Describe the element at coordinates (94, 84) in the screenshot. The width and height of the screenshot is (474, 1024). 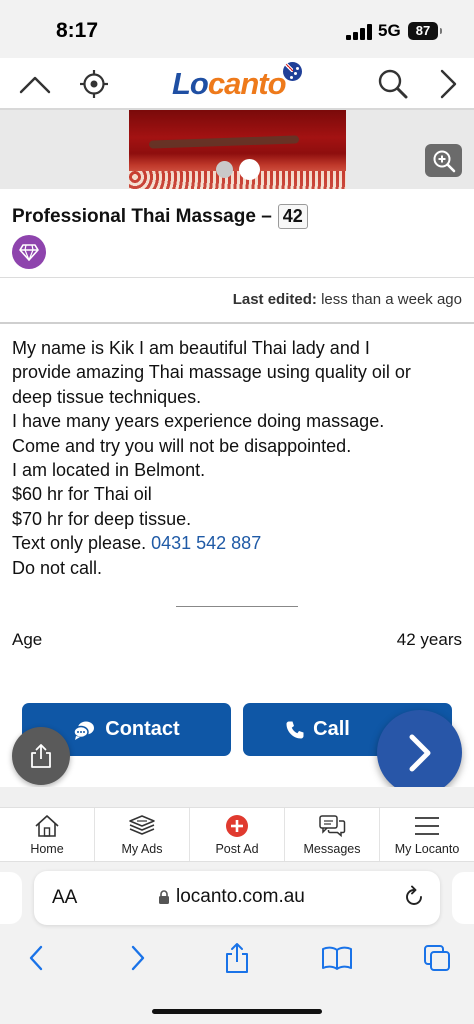
I see `locate-icon` at that location.